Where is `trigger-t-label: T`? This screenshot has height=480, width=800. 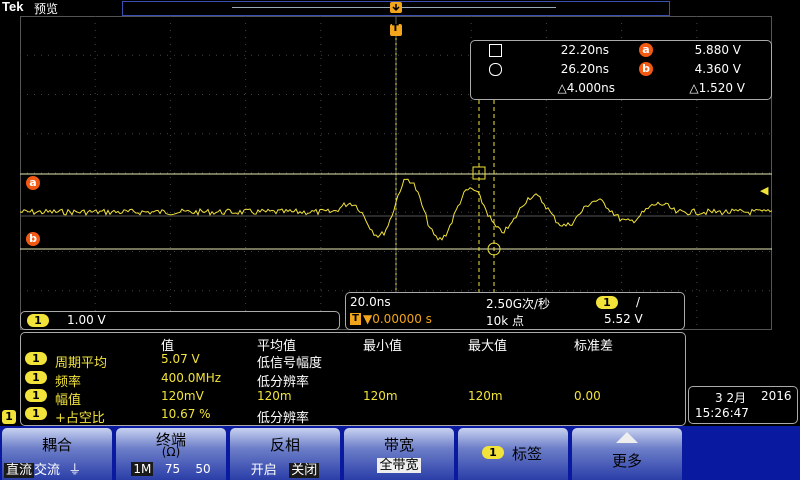 trigger-t-label: T is located at coordinates (395, 28).